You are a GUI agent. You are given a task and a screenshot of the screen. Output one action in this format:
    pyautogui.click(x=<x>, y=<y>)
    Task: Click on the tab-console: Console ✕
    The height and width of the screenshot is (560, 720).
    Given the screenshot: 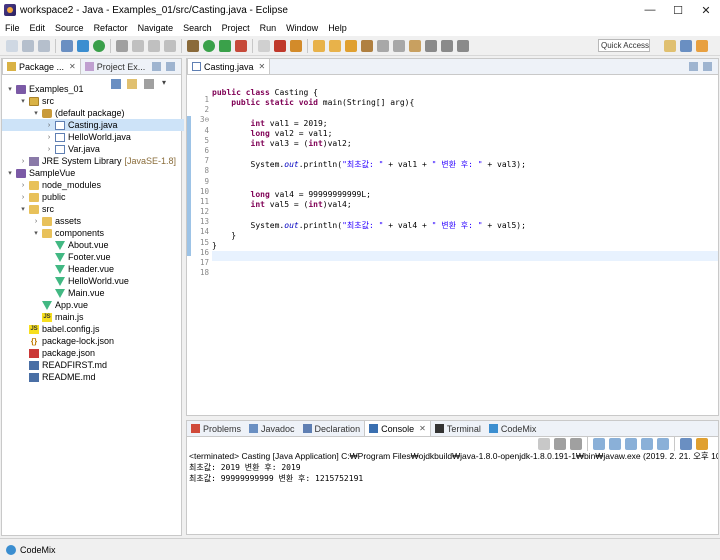 What is the action you would take?
    pyautogui.click(x=397, y=428)
    